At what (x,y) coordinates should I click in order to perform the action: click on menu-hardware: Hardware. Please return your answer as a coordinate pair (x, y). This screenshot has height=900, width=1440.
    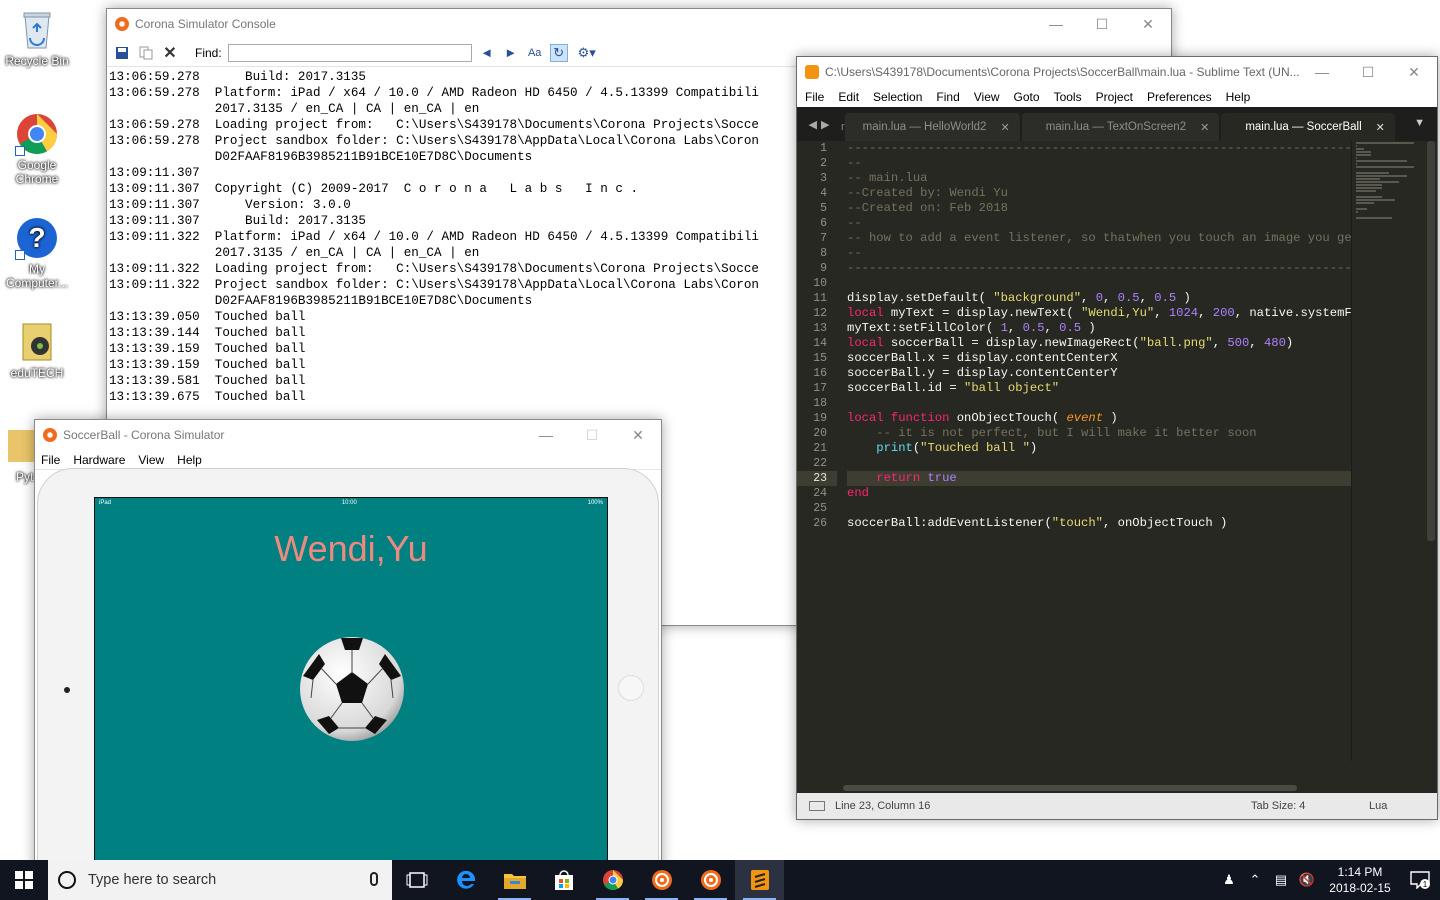
    Looking at the image, I should click on (102, 460).